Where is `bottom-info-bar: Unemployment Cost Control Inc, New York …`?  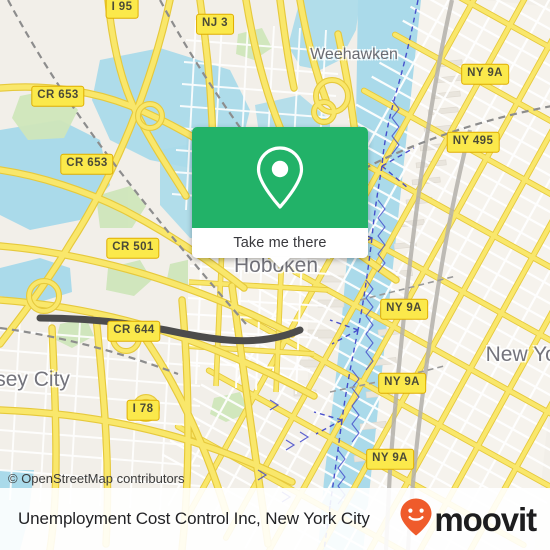 bottom-info-bar: Unemployment Cost Control Inc, New York … is located at coordinates (275, 519).